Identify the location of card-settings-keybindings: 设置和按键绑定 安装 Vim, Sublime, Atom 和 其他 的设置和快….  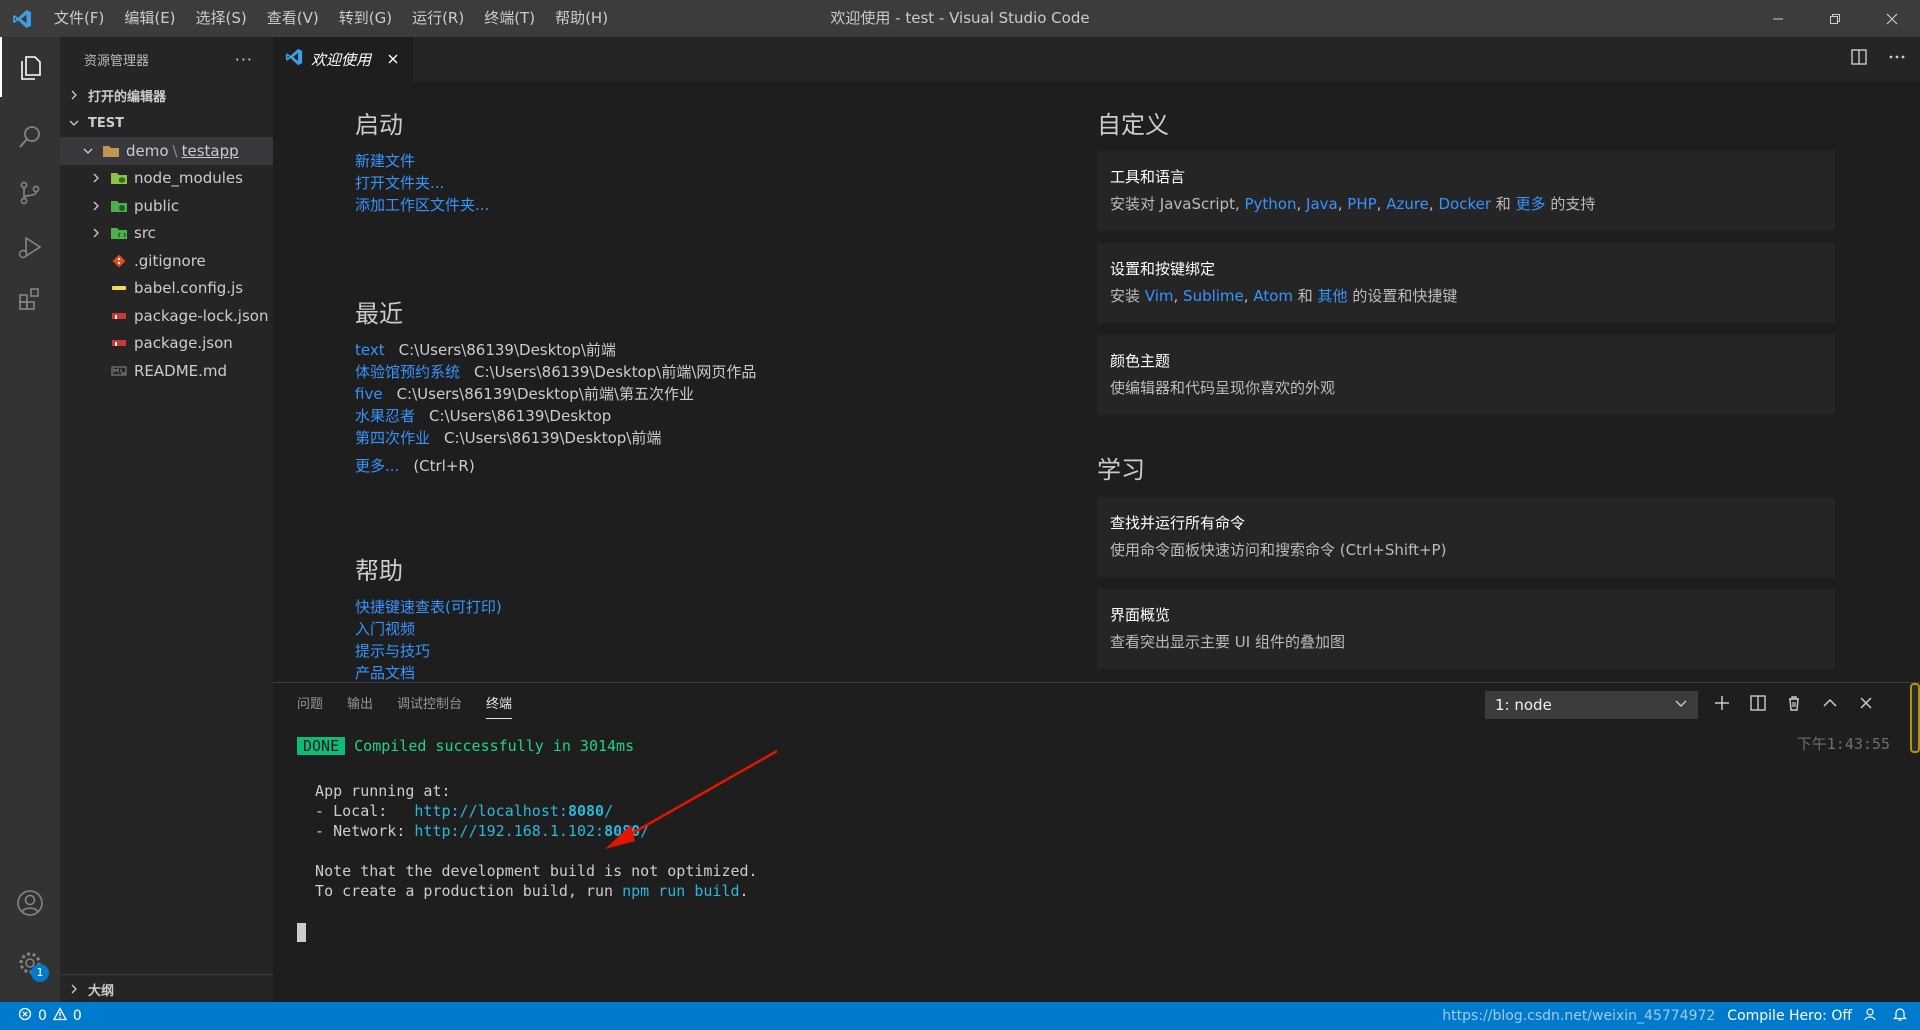
(1466, 283).